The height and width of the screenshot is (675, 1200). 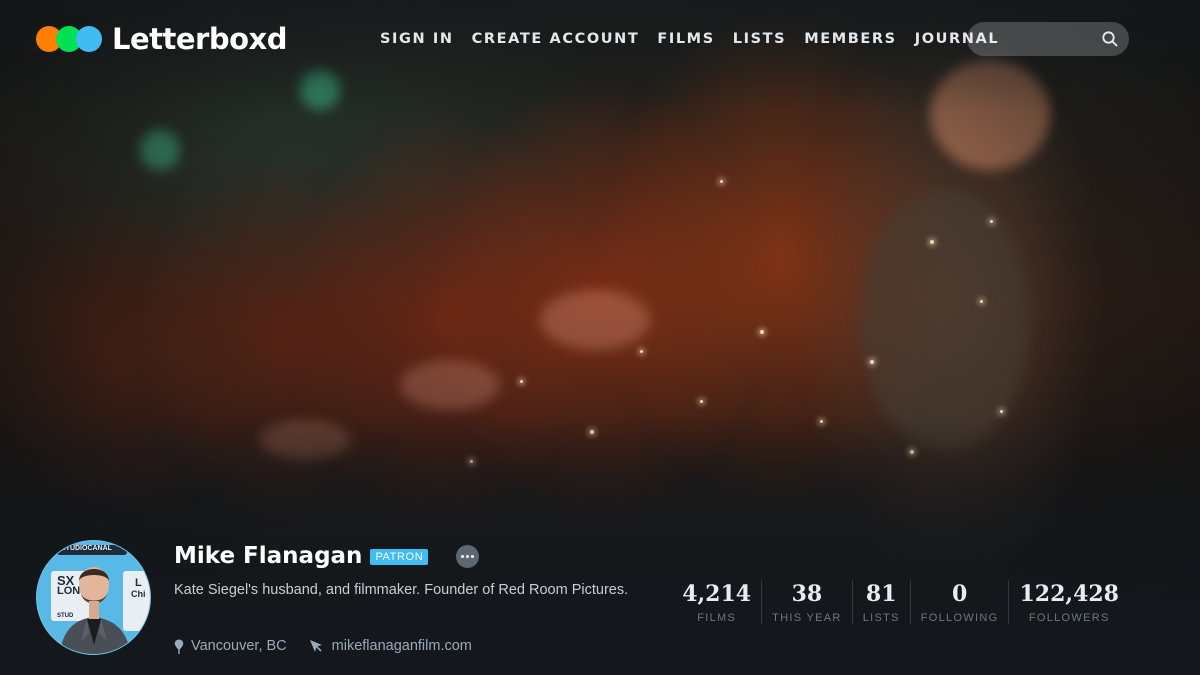 I want to click on letterboxd-logo: Letterboxd, so click(x=162, y=39).